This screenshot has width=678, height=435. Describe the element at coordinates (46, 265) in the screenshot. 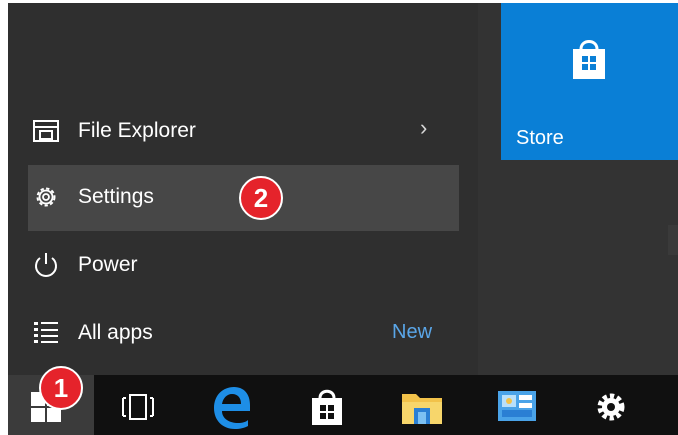

I see `power-icon` at that location.